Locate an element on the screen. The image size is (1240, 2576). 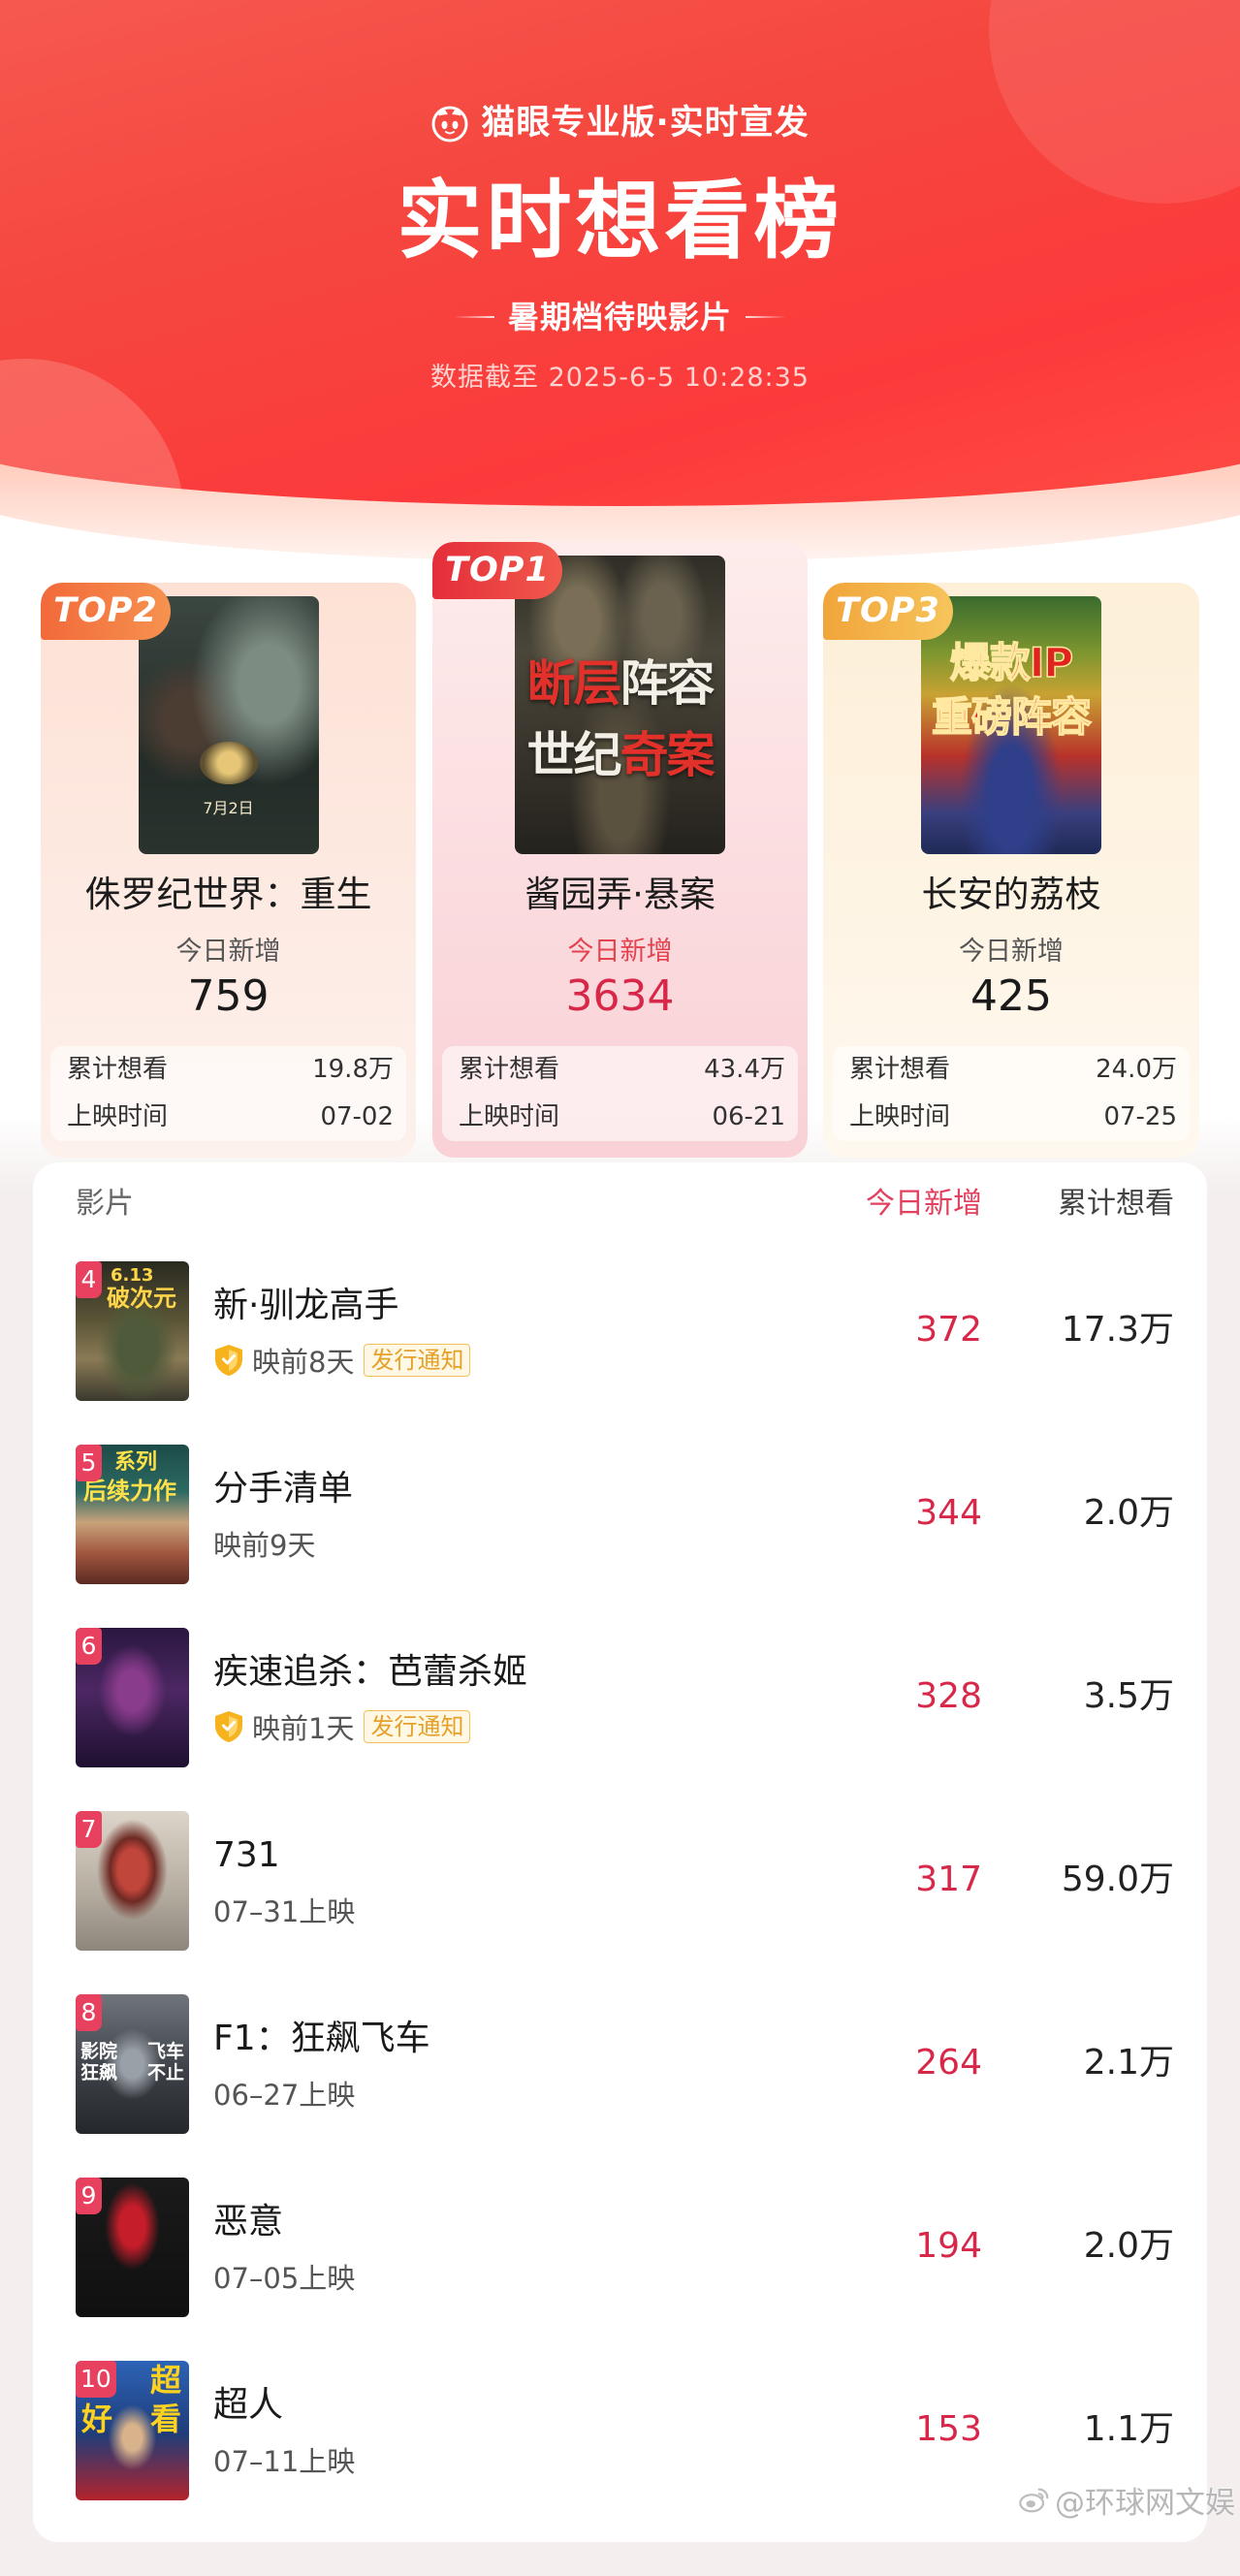
movie-title: 恶意 is located at coordinates (248, 2222).